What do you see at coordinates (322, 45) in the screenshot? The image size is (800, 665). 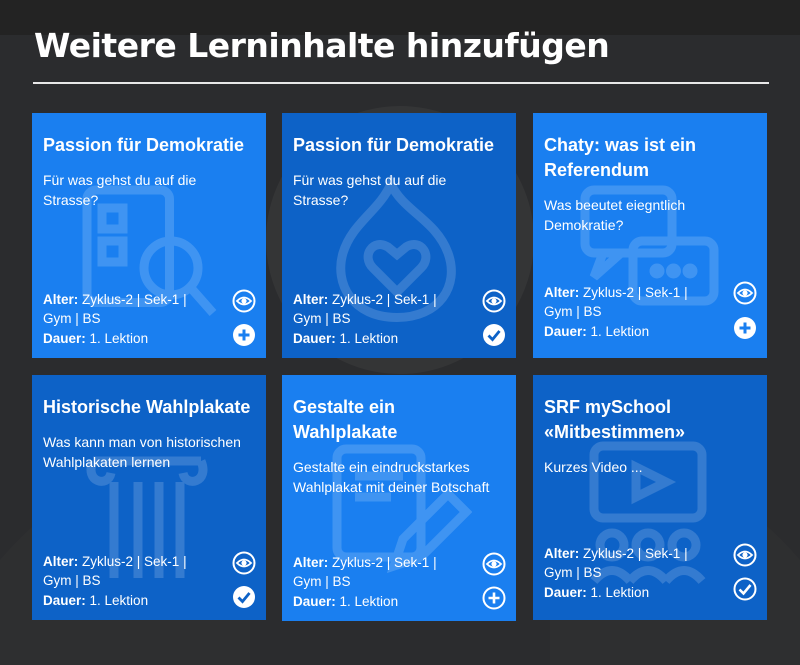 I see `page-title: Weitere Lerninhalte hinzufügen` at bounding box center [322, 45].